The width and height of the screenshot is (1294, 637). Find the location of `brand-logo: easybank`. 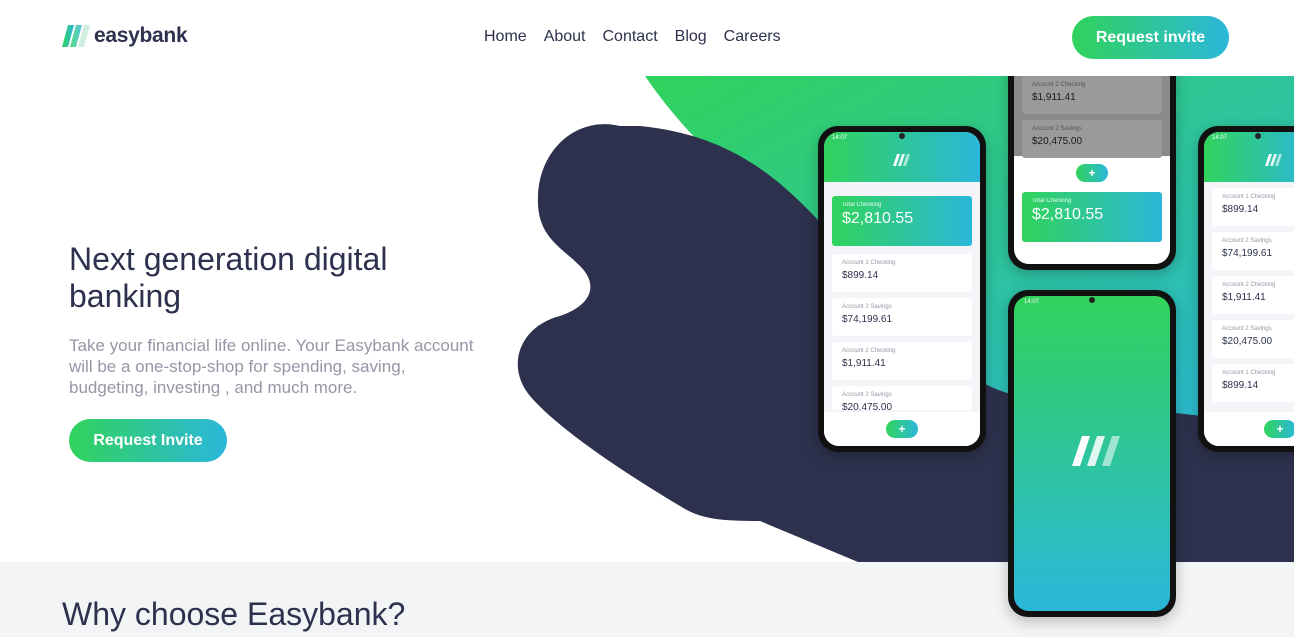

brand-logo: easybank is located at coordinates (125, 36).